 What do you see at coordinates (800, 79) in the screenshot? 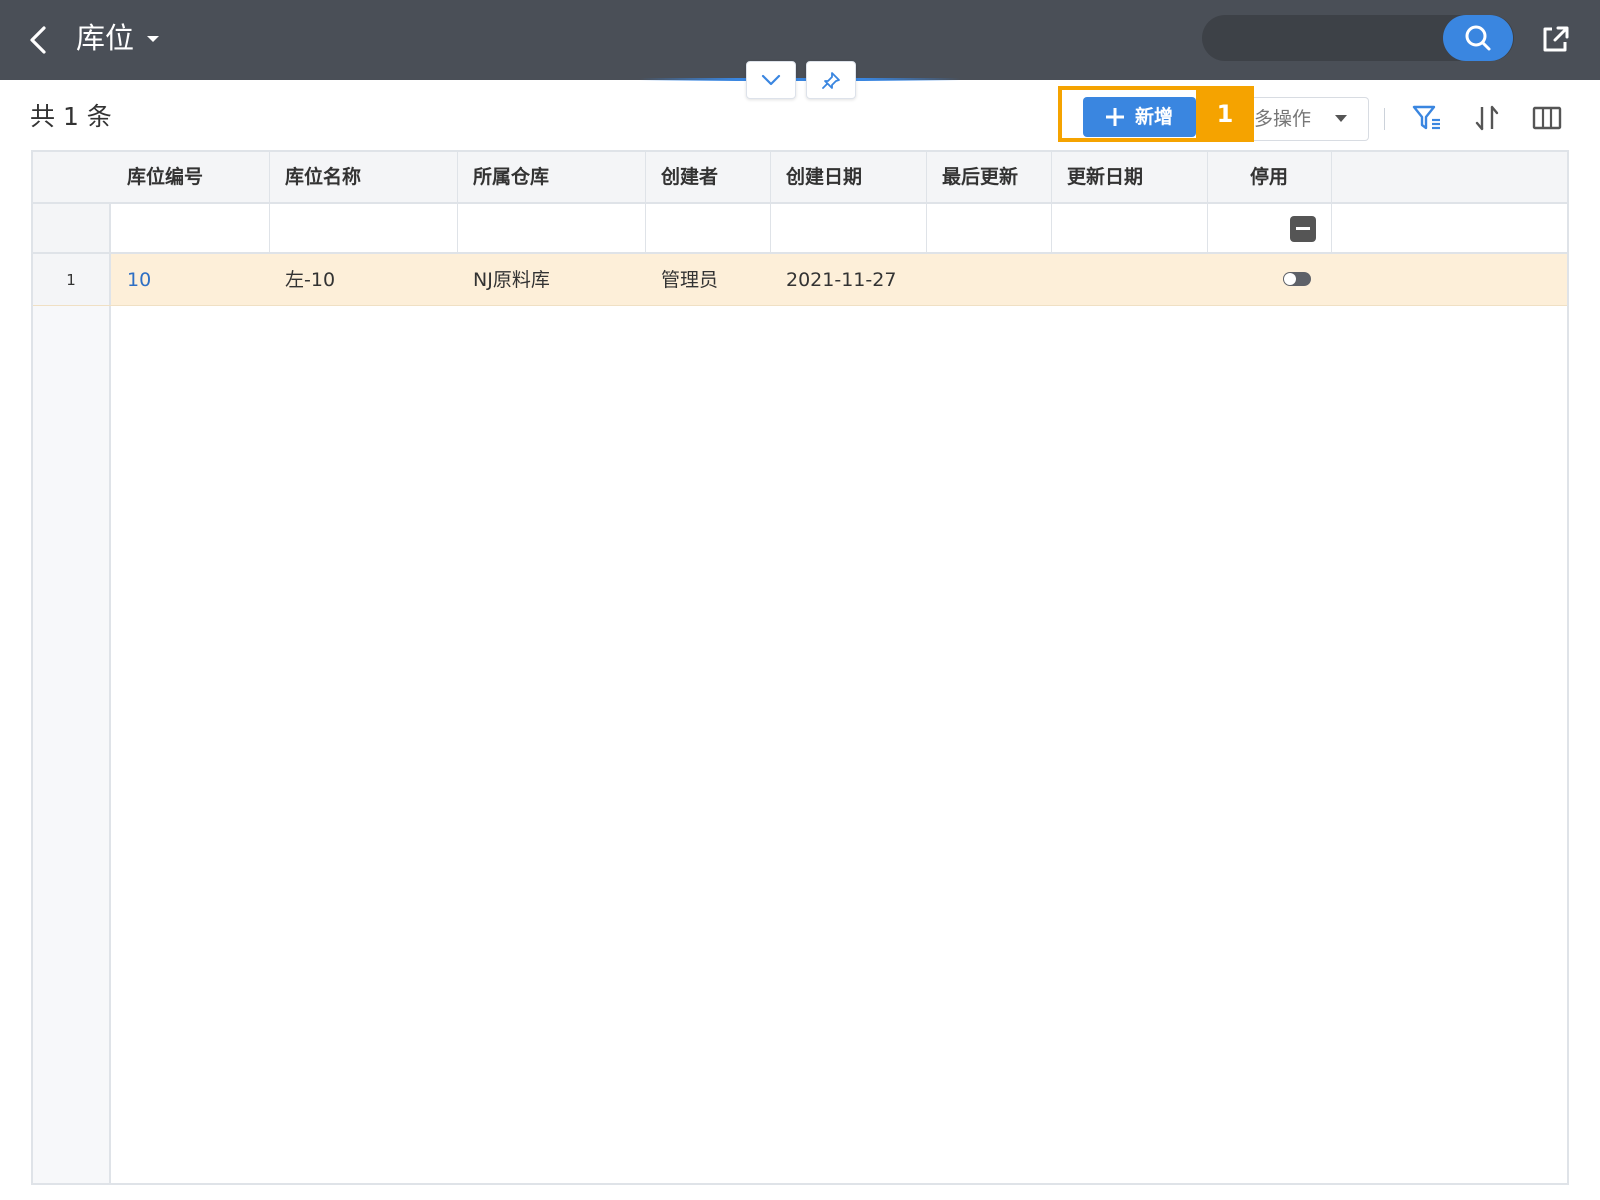
I see `tab-indicator-line` at bounding box center [800, 79].